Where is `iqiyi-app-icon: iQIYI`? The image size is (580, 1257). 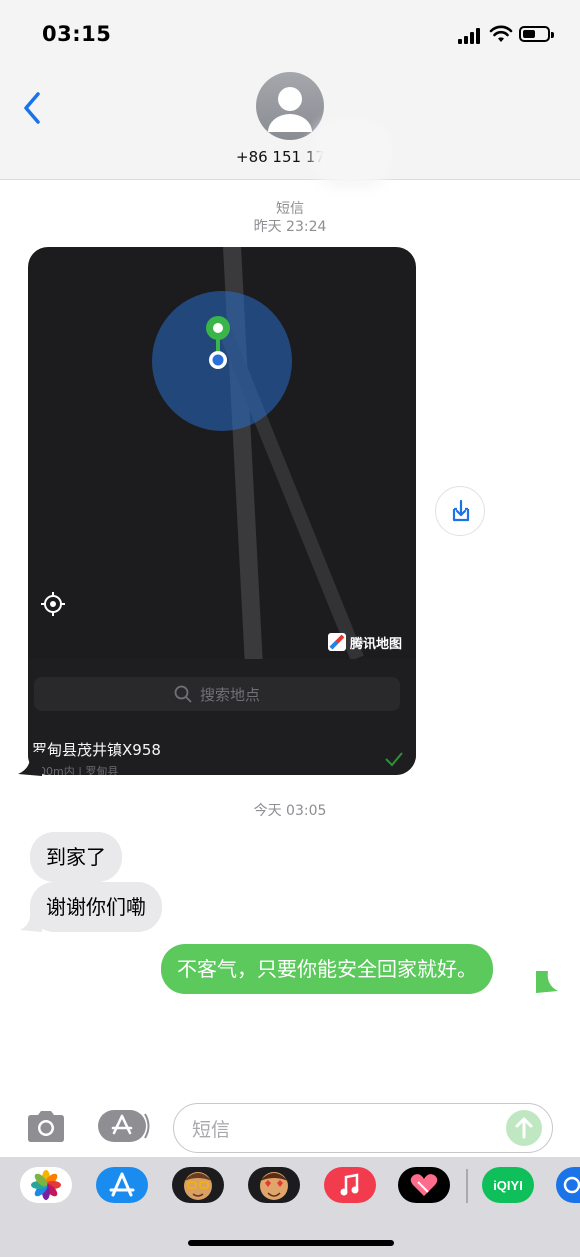
iqiyi-app-icon: iQIYI is located at coordinates (508, 1185).